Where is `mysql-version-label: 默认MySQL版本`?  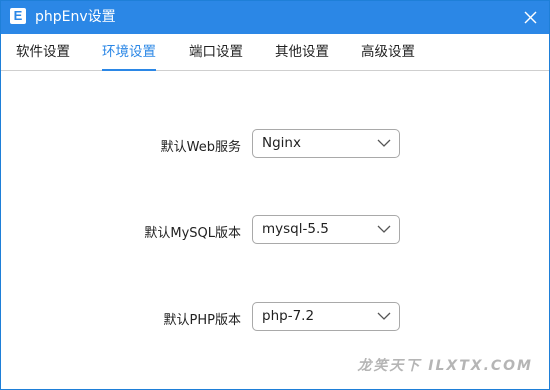 mysql-version-label: 默认MySQL版本 is located at coordinates (192, 233).